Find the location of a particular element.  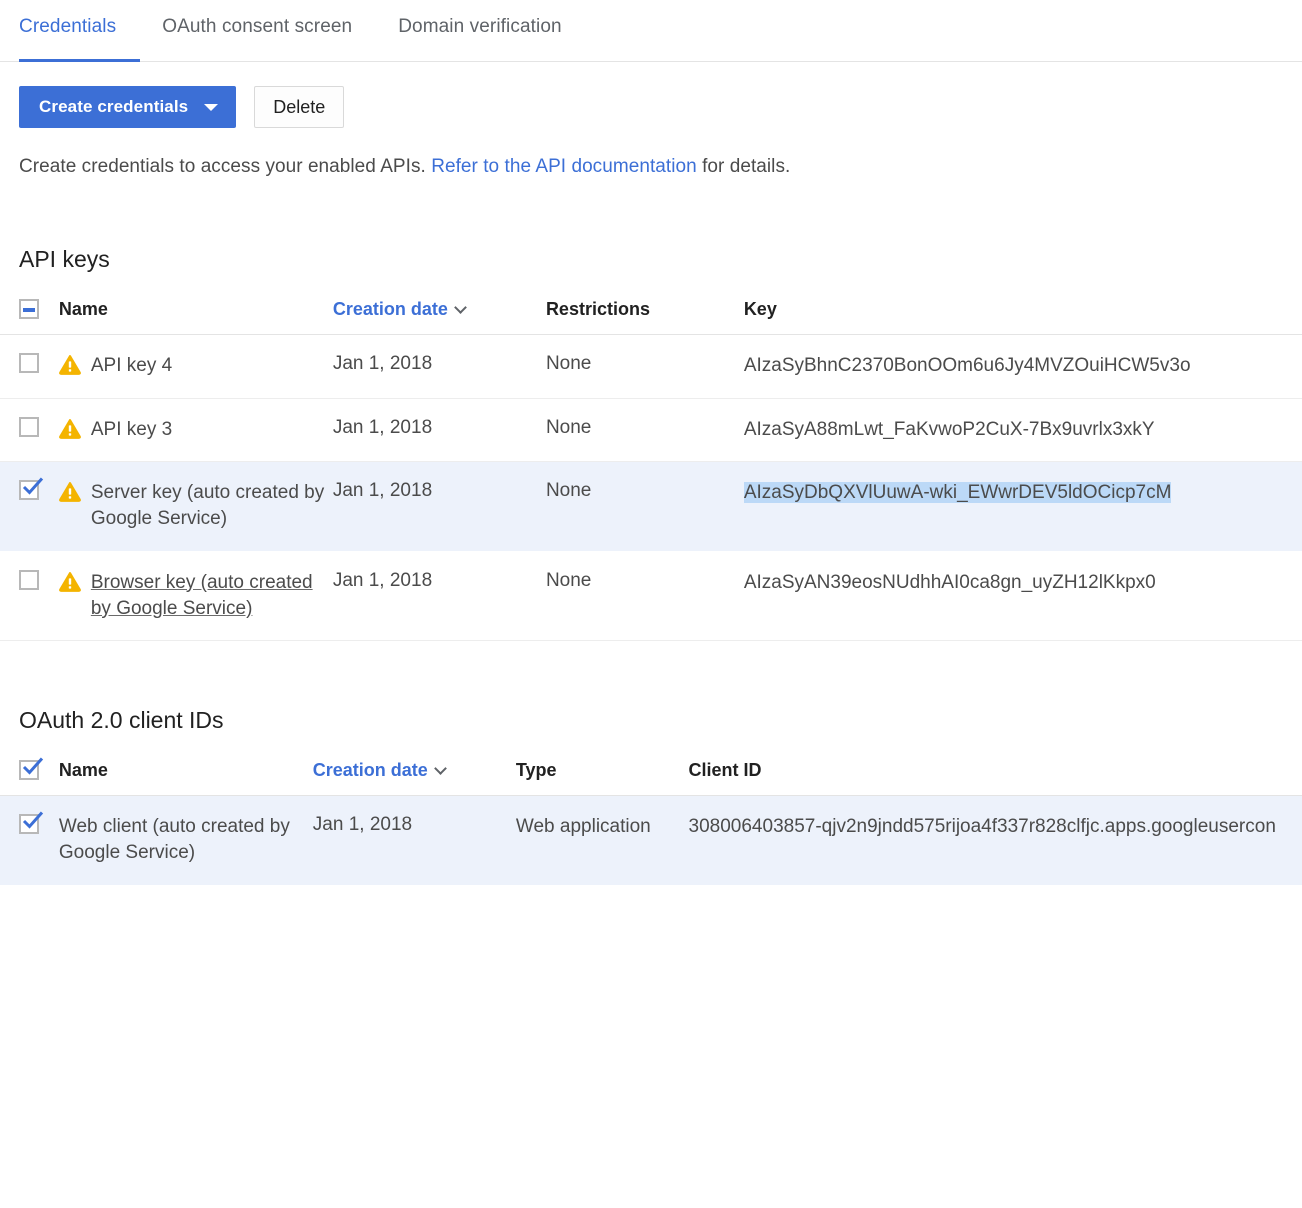

oauth-col-creation-date-label: Creation date is located at coordinates (370, 770).